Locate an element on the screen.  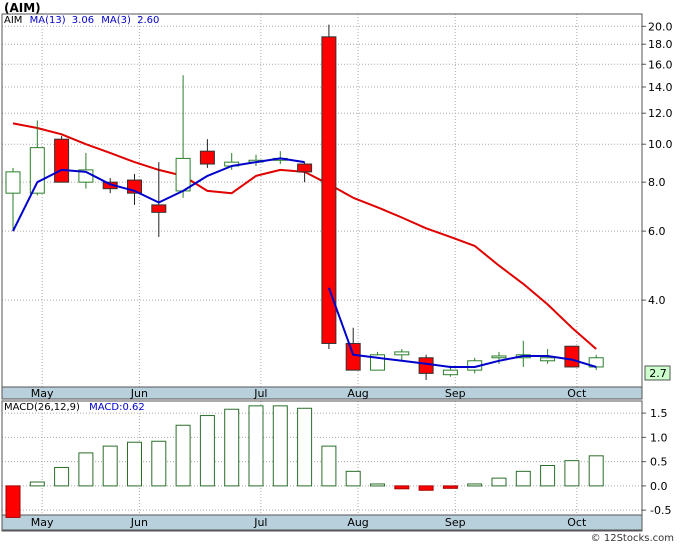
price-x-tick-label: Oct is located at coordinates (577, 393).